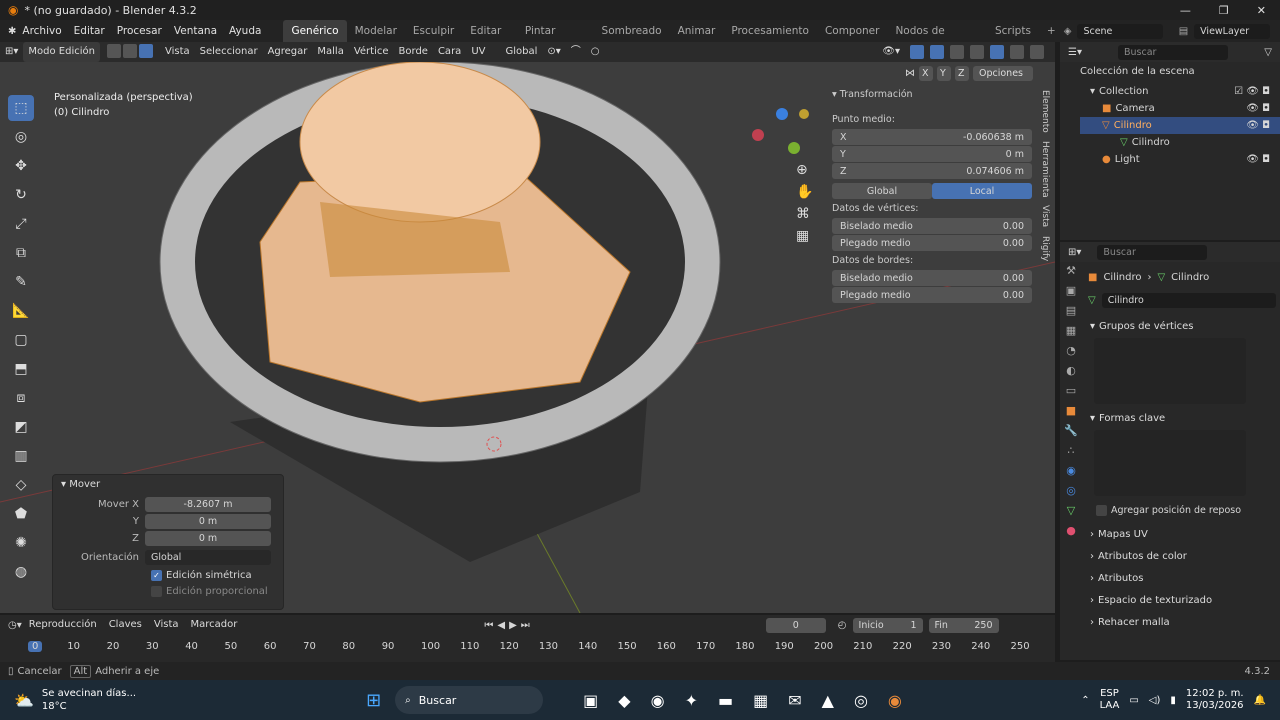  I want to click on particles-props-icon: ∴, so click(1071, 450).